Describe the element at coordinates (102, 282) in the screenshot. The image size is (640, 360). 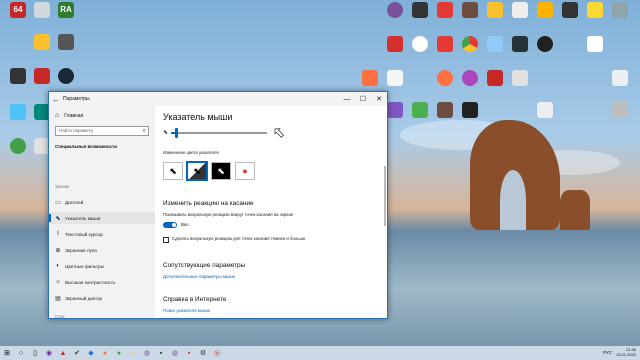
I see `sidebar-item-high-contrast: ☼ Высокая контрастность` at that location.